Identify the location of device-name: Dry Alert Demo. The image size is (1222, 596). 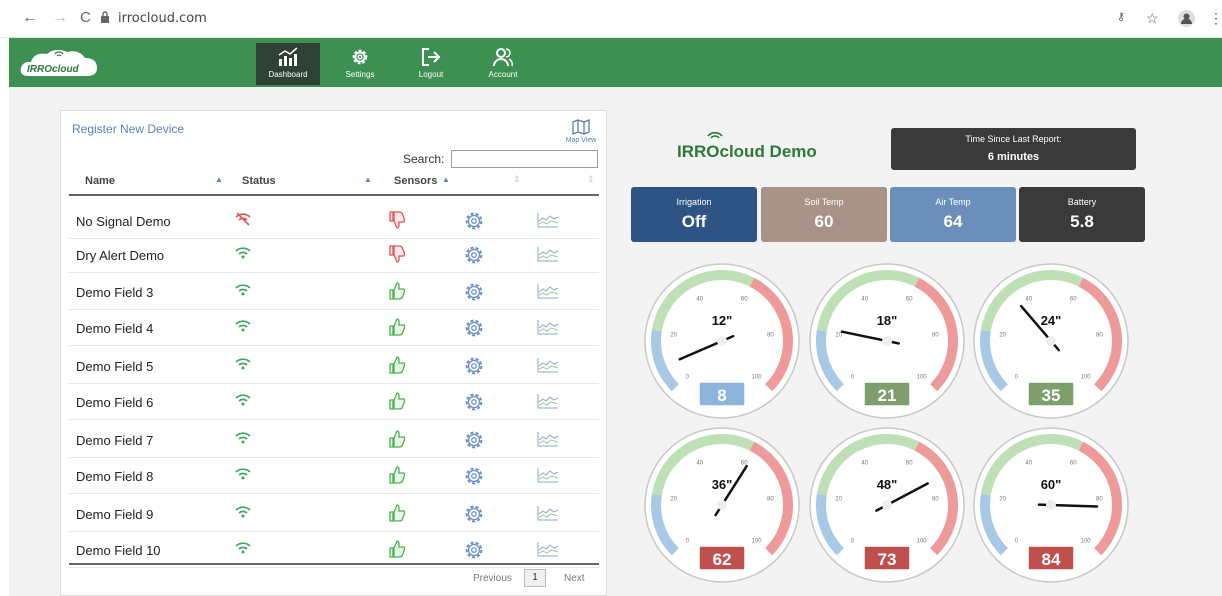
(120, 255).